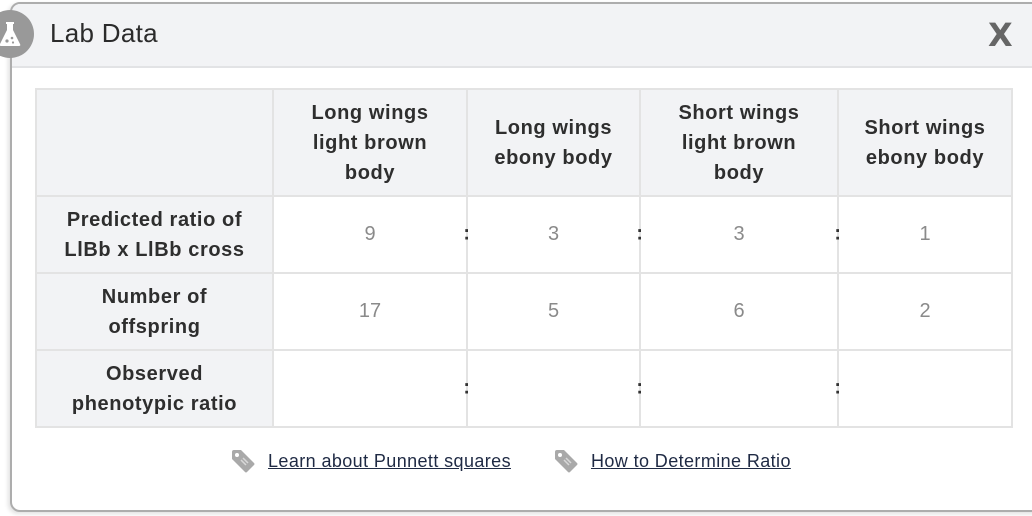  What do you see at coordinates (389, 461) in the screenshot?
I see `link-label: Learn about Punnett squares` at bounding box center [389, 461].